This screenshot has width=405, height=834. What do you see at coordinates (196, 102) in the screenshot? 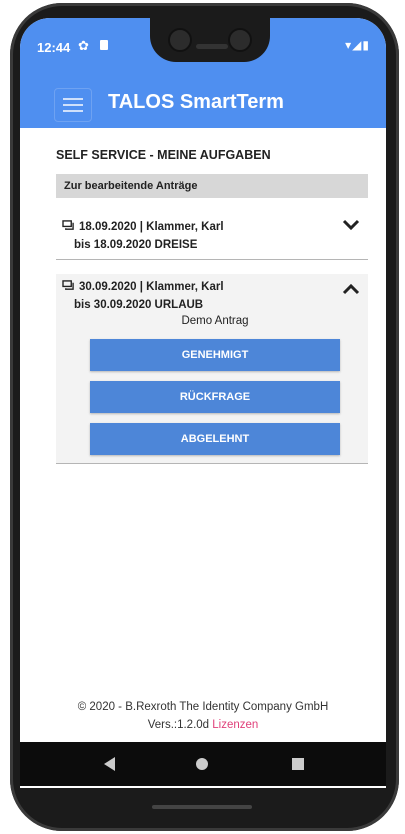
I see `app-title: TALOS SmartTerm` at bounding box center [196, 102].